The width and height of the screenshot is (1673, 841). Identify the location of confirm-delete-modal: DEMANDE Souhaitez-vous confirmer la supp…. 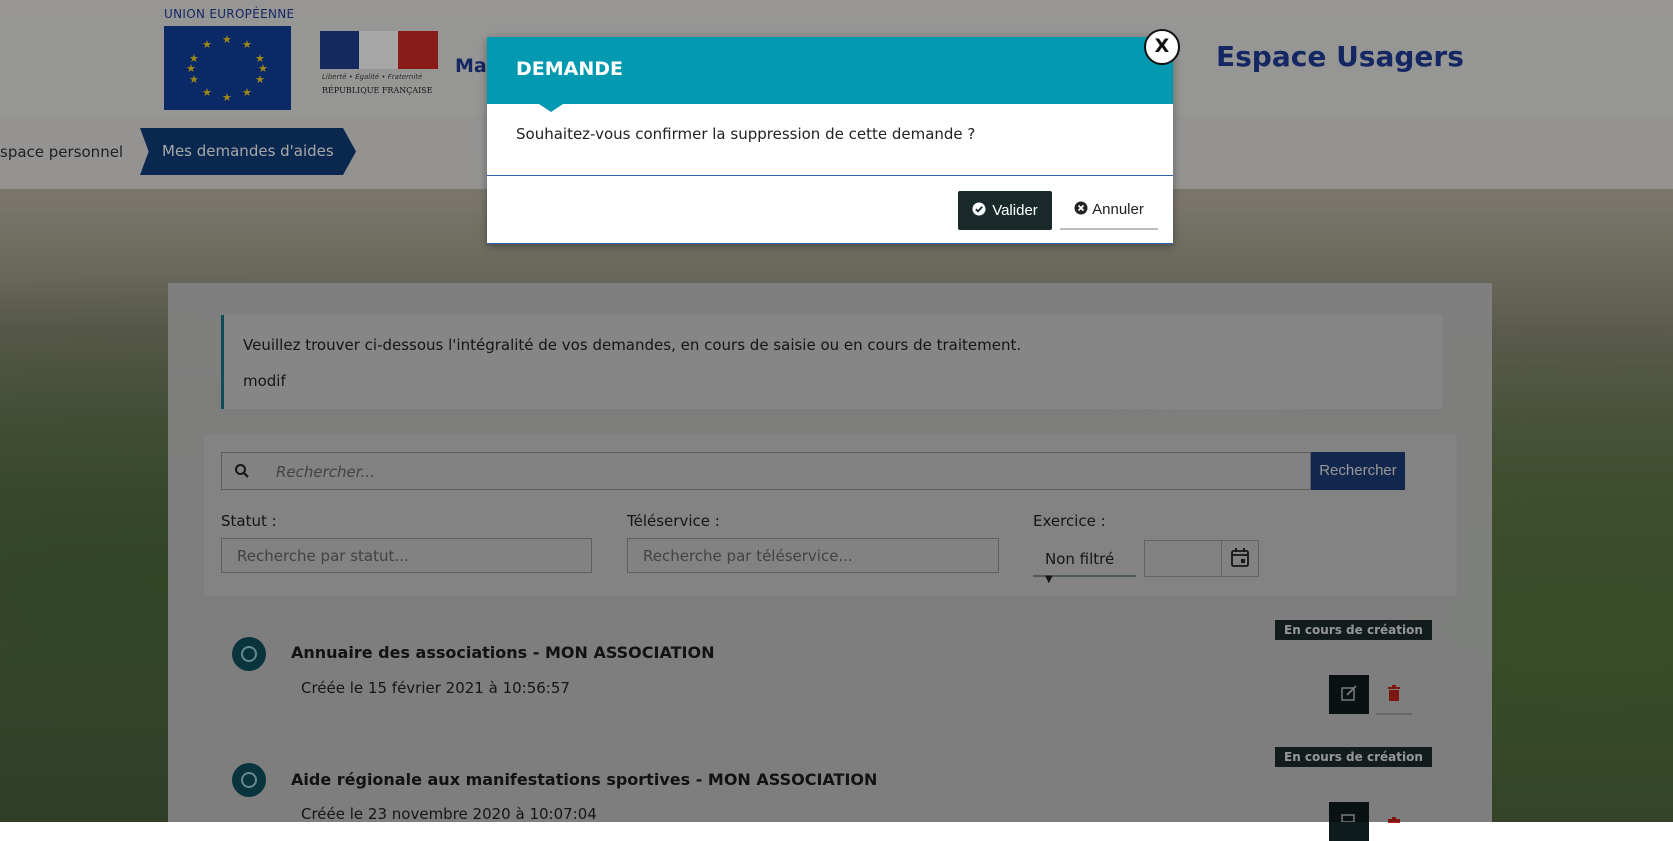
(830, 140).